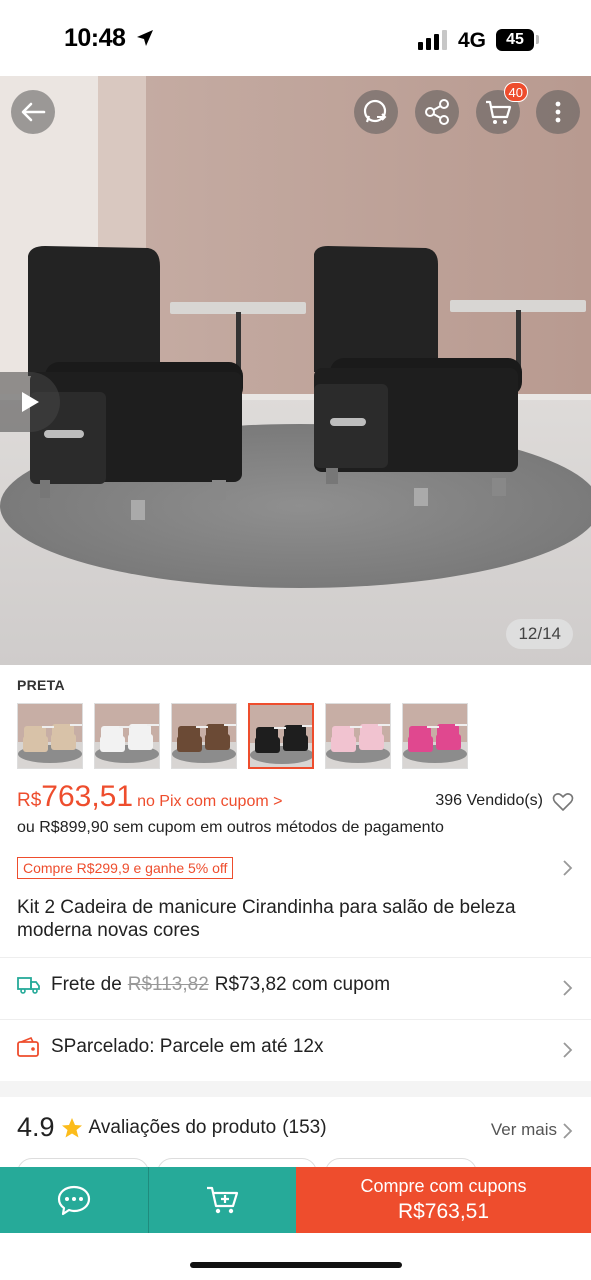  Describe the element at coordinates (204, 736) in the screenshot. I see `variant-swatch-marrom` at that location.